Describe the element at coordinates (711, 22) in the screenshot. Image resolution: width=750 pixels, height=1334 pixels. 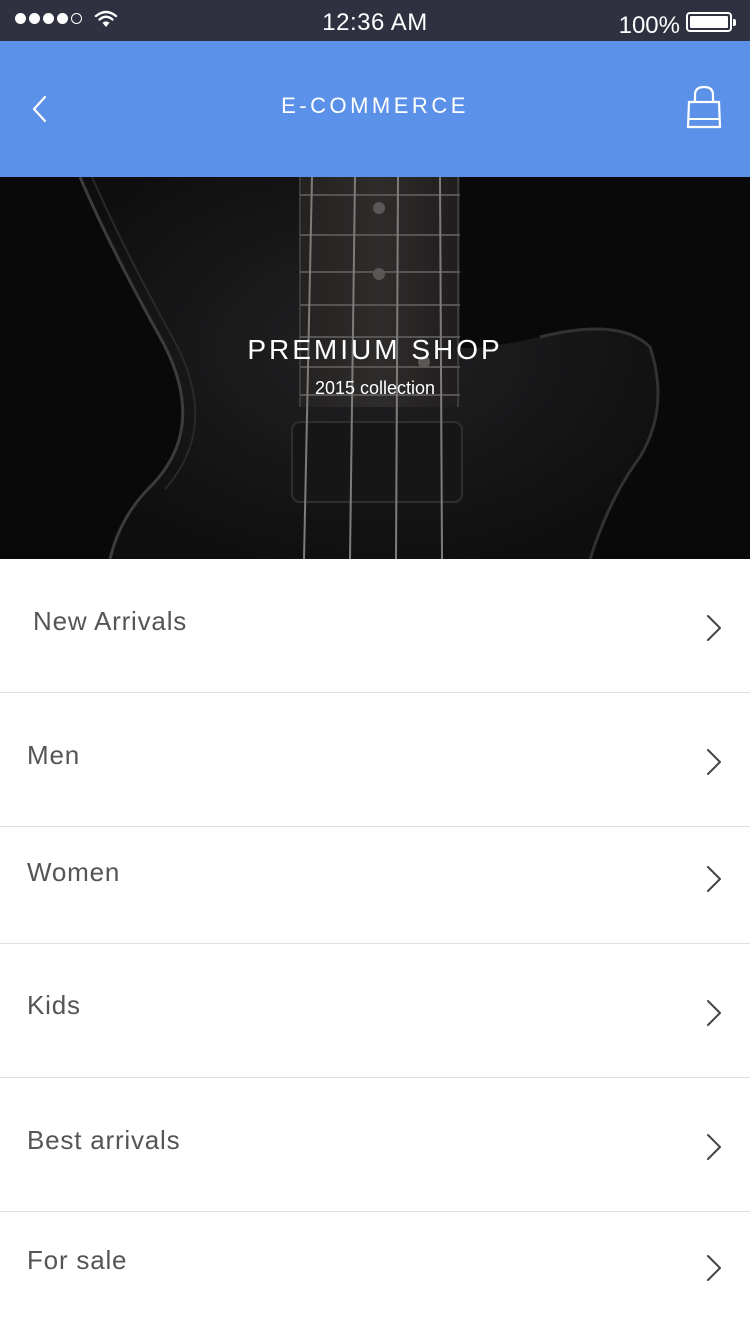
I see `battery-icon` at that location.